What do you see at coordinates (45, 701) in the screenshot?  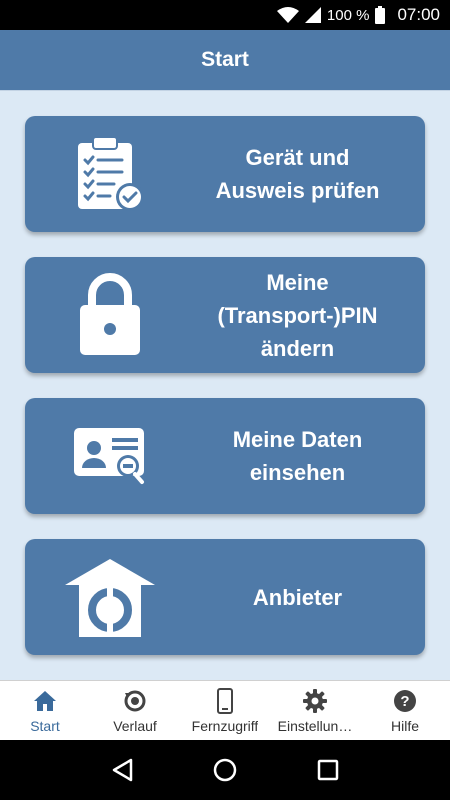 I see `home-icon` at bounding box center [45, 701].